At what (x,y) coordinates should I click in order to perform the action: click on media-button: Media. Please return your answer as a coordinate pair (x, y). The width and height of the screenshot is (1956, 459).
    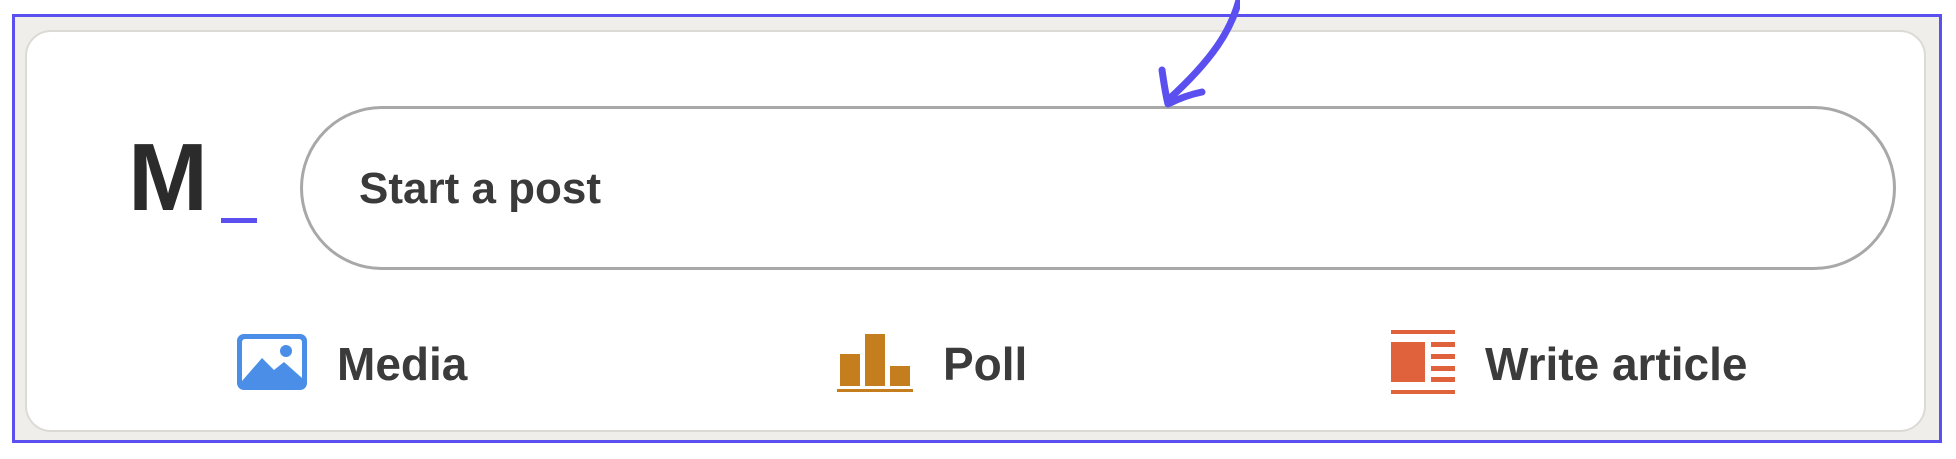
    Looking at the image, I should click on (352, 364).